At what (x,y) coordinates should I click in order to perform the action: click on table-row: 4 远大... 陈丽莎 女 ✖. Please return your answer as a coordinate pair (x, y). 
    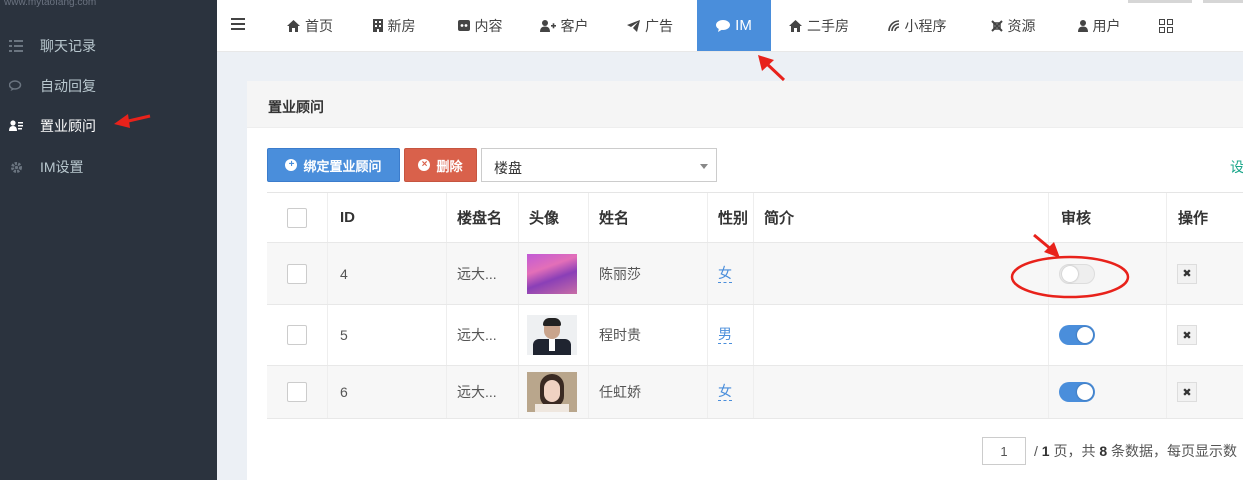
    Looking at the image, I should click on (755, 274).